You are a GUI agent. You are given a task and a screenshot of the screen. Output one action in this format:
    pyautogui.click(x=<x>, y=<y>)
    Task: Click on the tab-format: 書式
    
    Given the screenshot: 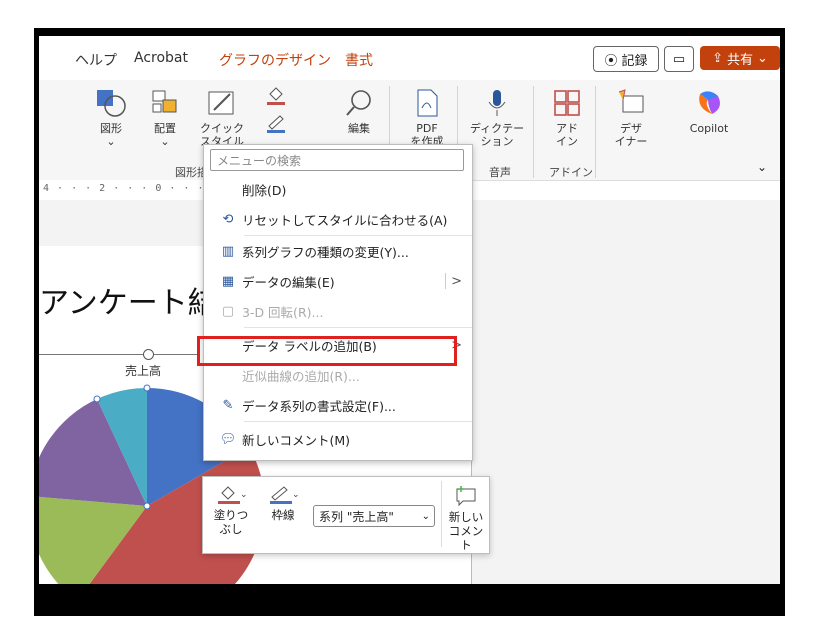 What is the action you would take?
    pyautogui.click(x=359, y=60)
    